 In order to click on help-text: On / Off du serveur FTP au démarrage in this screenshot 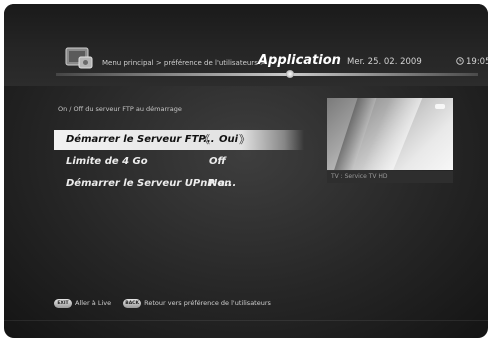, I will do `click(120, 109)`.